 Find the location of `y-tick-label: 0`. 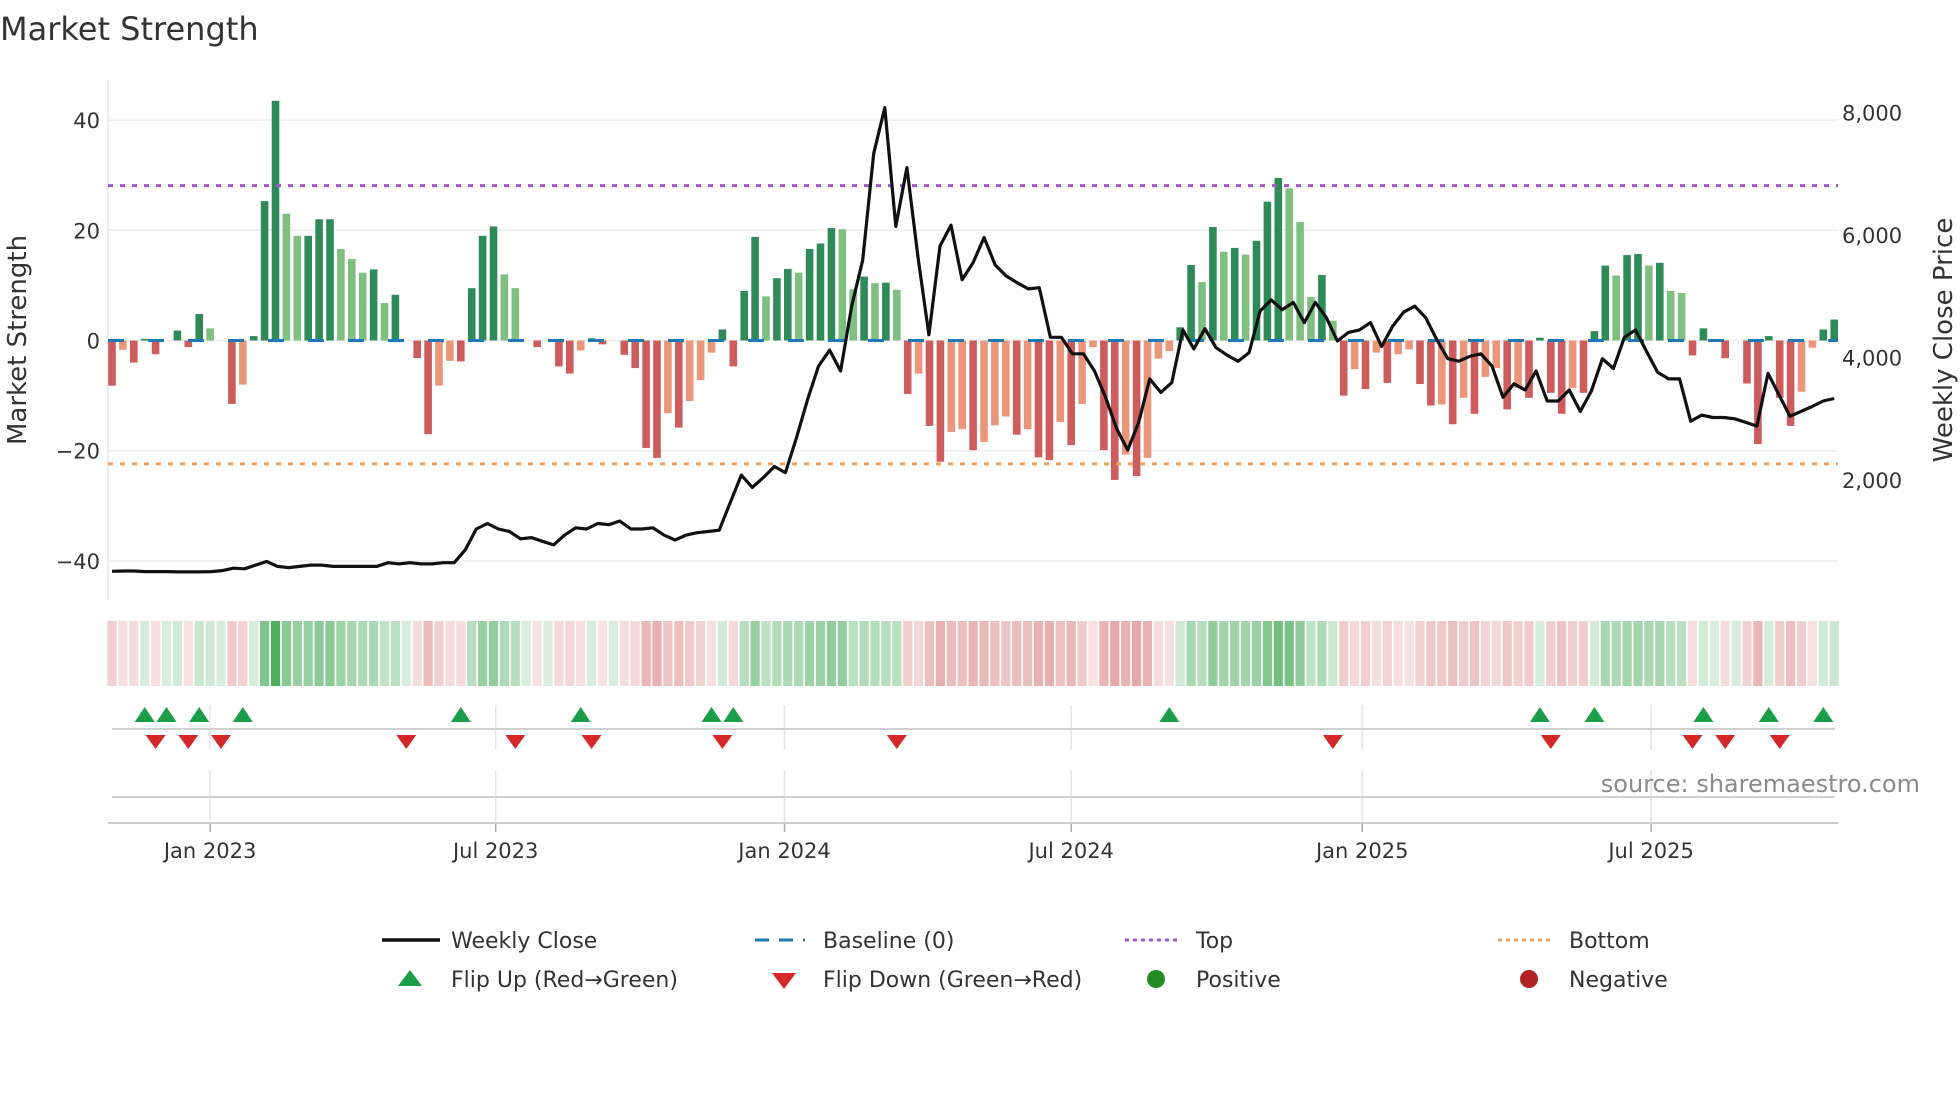

y-tick-label: 0 is located at coordinates (93, 342).